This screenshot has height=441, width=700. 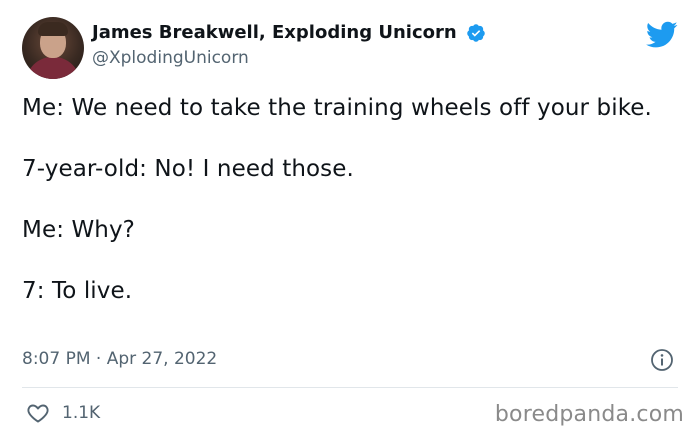 I want to click on tweet-timestamp: 8:07 PM · Apr 27, 2022, so click(x=119, y=359).